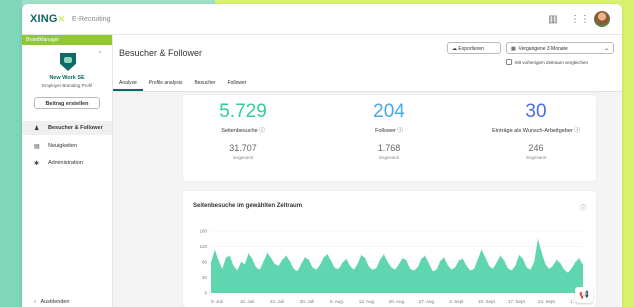  What do you see at coordinates (509, 62) in the screenshot?
I see `checkbox` at bounding box center [509, 62].